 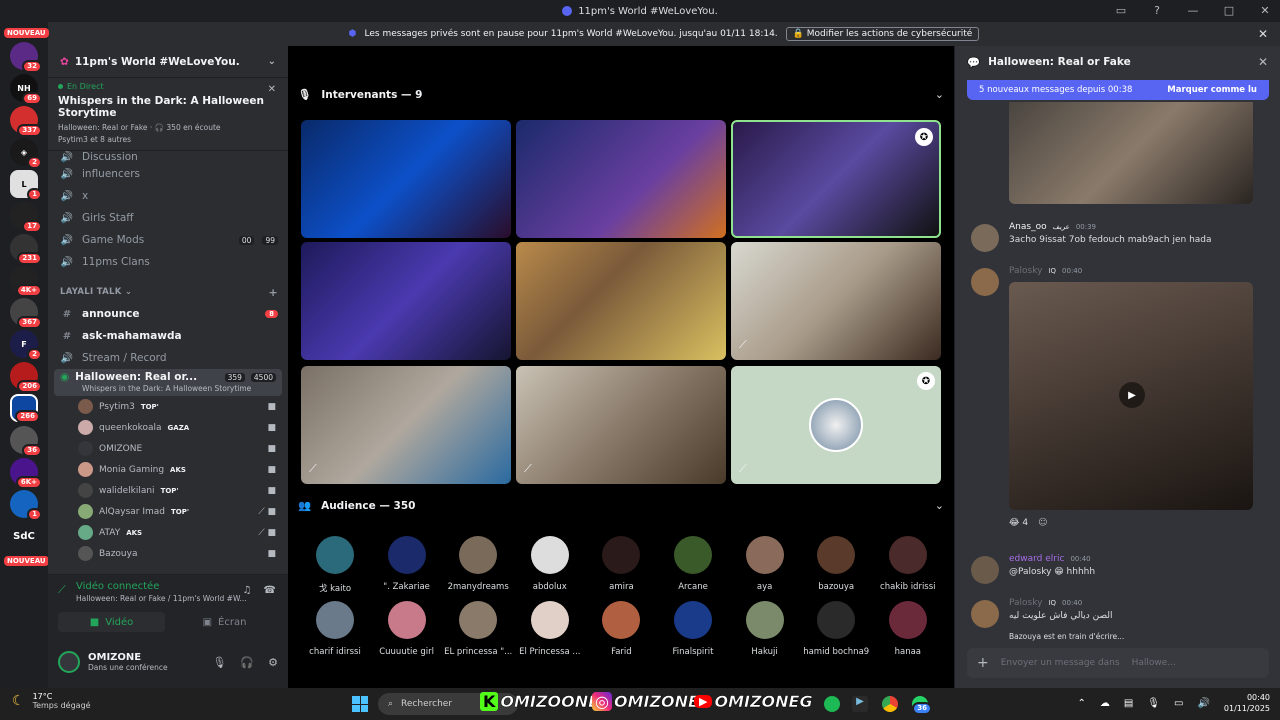 What do you see at coordinates (26, 57) in the screenshot?
I see `server-icon-1: 32` at bounding box center [26, 57].